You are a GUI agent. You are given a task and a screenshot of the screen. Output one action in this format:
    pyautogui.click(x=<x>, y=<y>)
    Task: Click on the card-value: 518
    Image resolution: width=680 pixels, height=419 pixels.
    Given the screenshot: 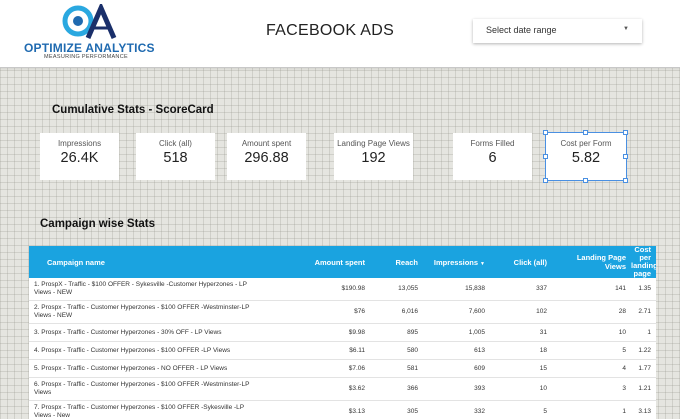 What is the action you would take?
    pyautogui.click(x=175, y=158)
    